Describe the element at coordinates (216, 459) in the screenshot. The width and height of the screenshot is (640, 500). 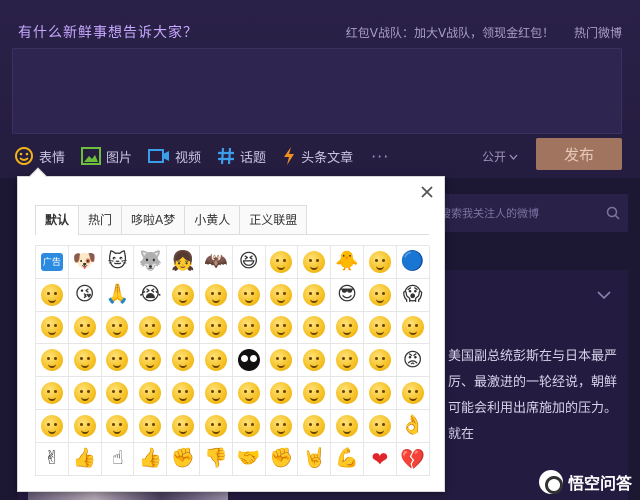
I see `emoji-cell: 👎` at that location.